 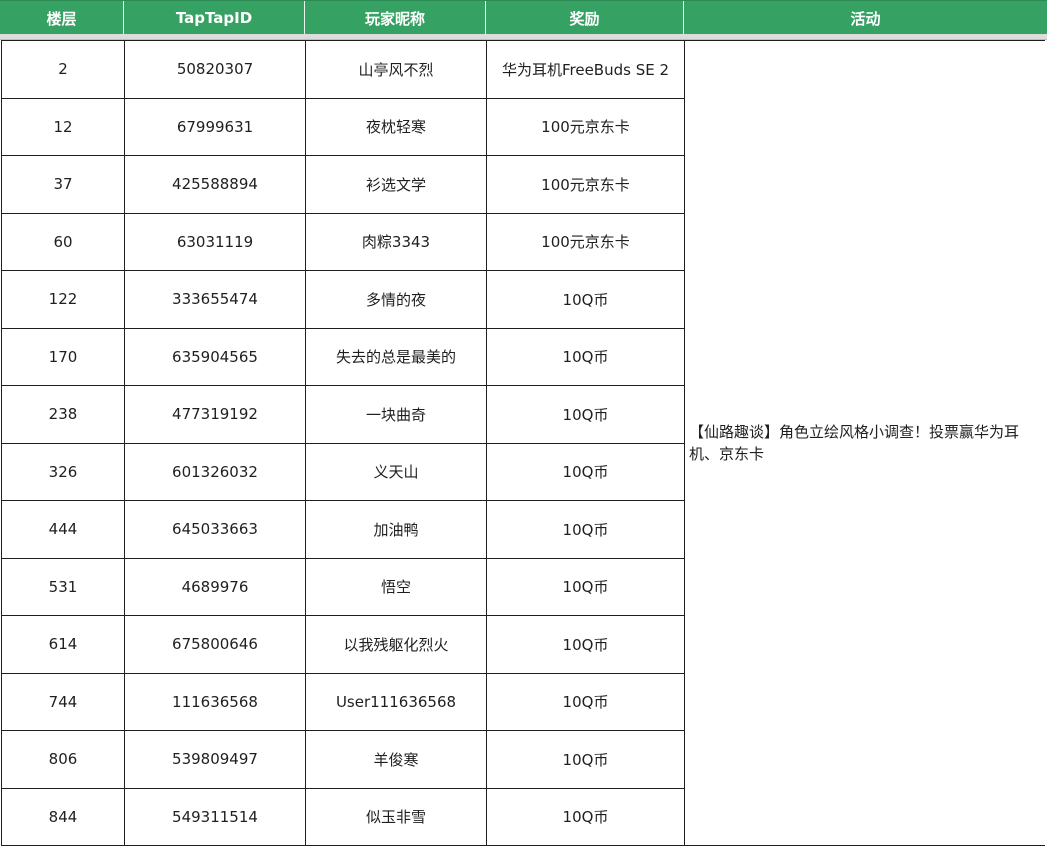 What do you see at coordinates (215, 300) in the screenshot?
I see `cell-taptap-id: 333655474` at bounding box center [215, 300].